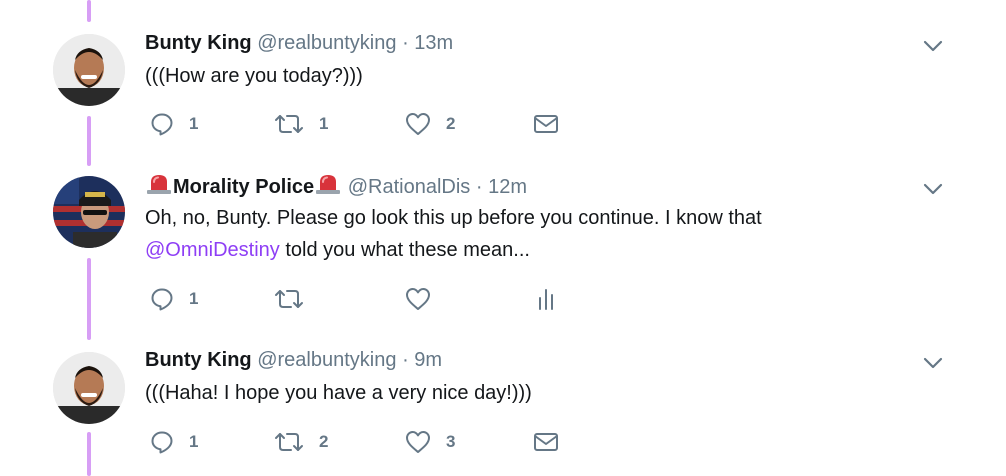 Image resolution: width=1006 pixels, height=476 pixels. Describe the element at coordinates (194, 441) in the screenshot. I see `reply-count: 1` at that location.